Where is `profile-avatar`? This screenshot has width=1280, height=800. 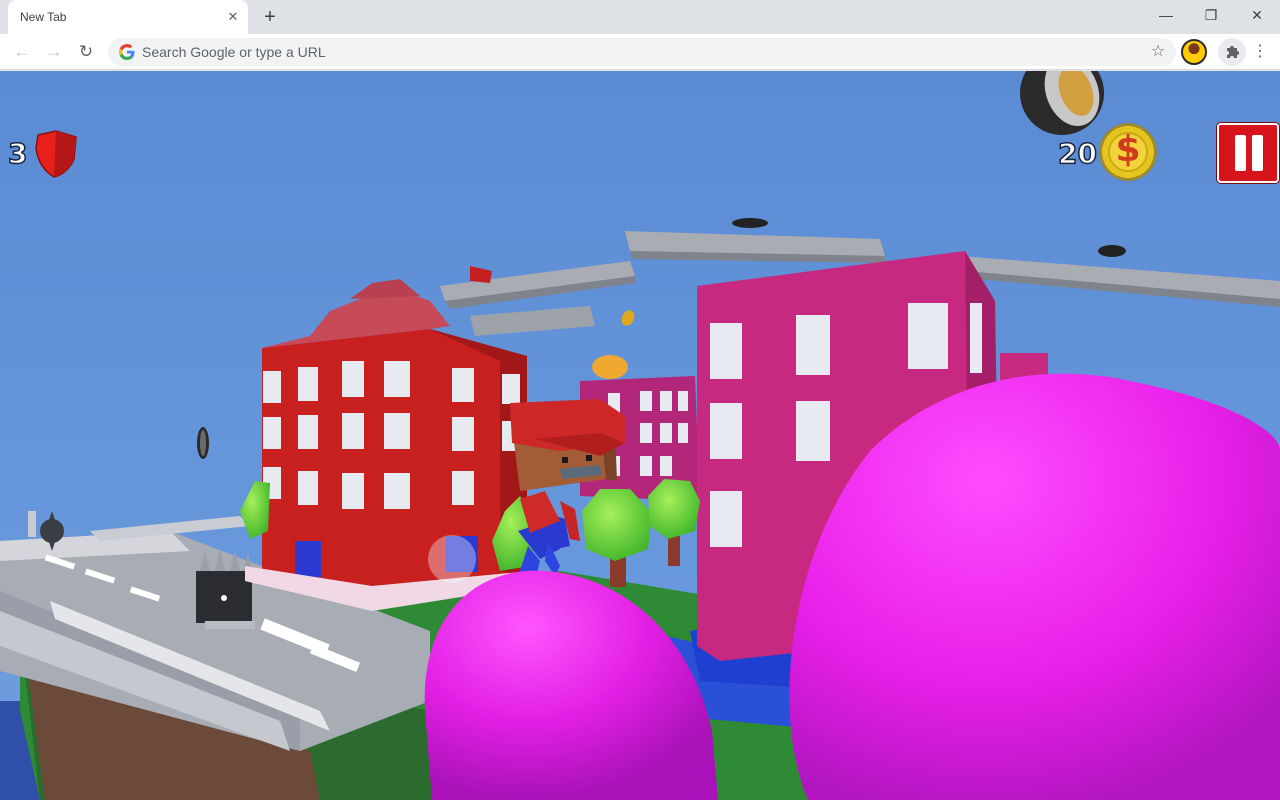
profile-avatar is located at coordinates (1194, 52).